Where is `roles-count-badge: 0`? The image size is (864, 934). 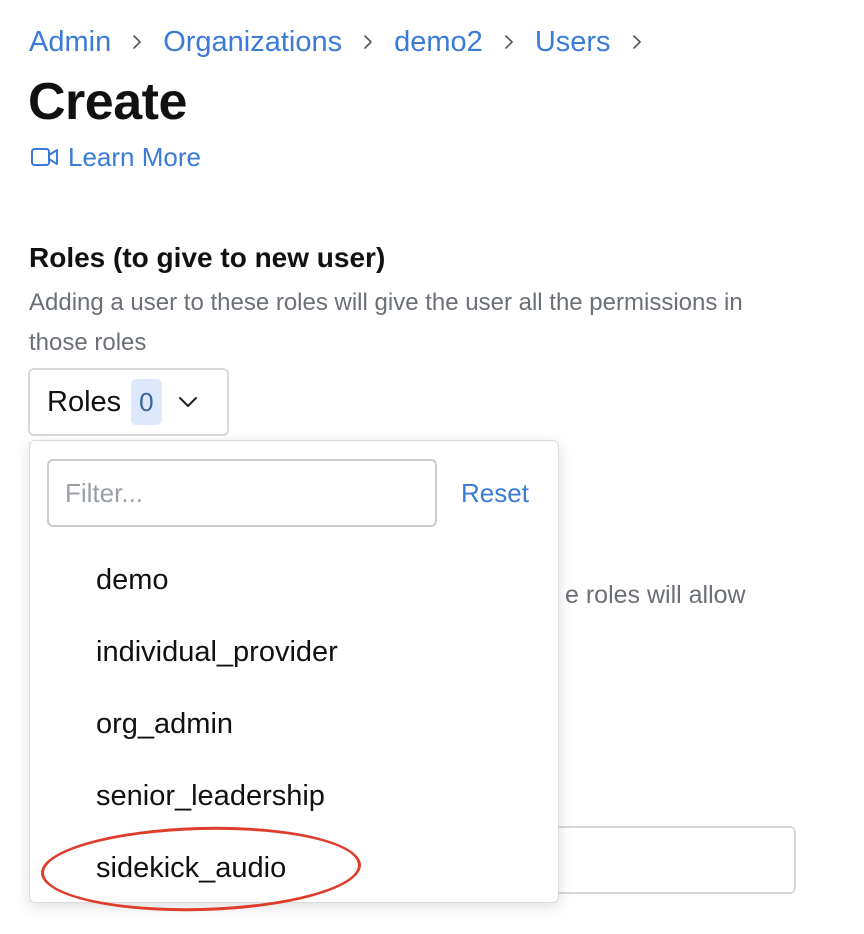
roles-count-badge: 0 is located at coordinates (146, 402).